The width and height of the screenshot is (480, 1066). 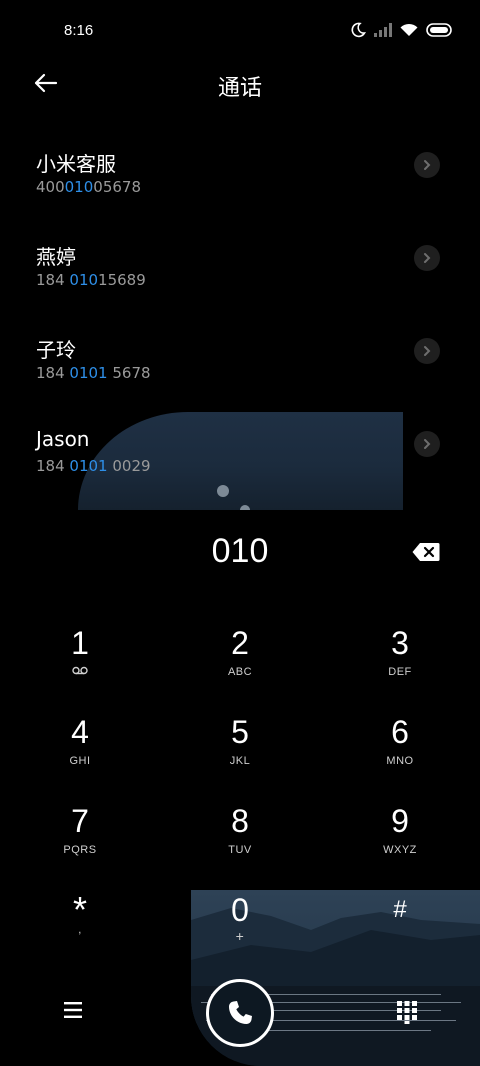 I want to click on key-hash: #, so click(x=400, y=936).